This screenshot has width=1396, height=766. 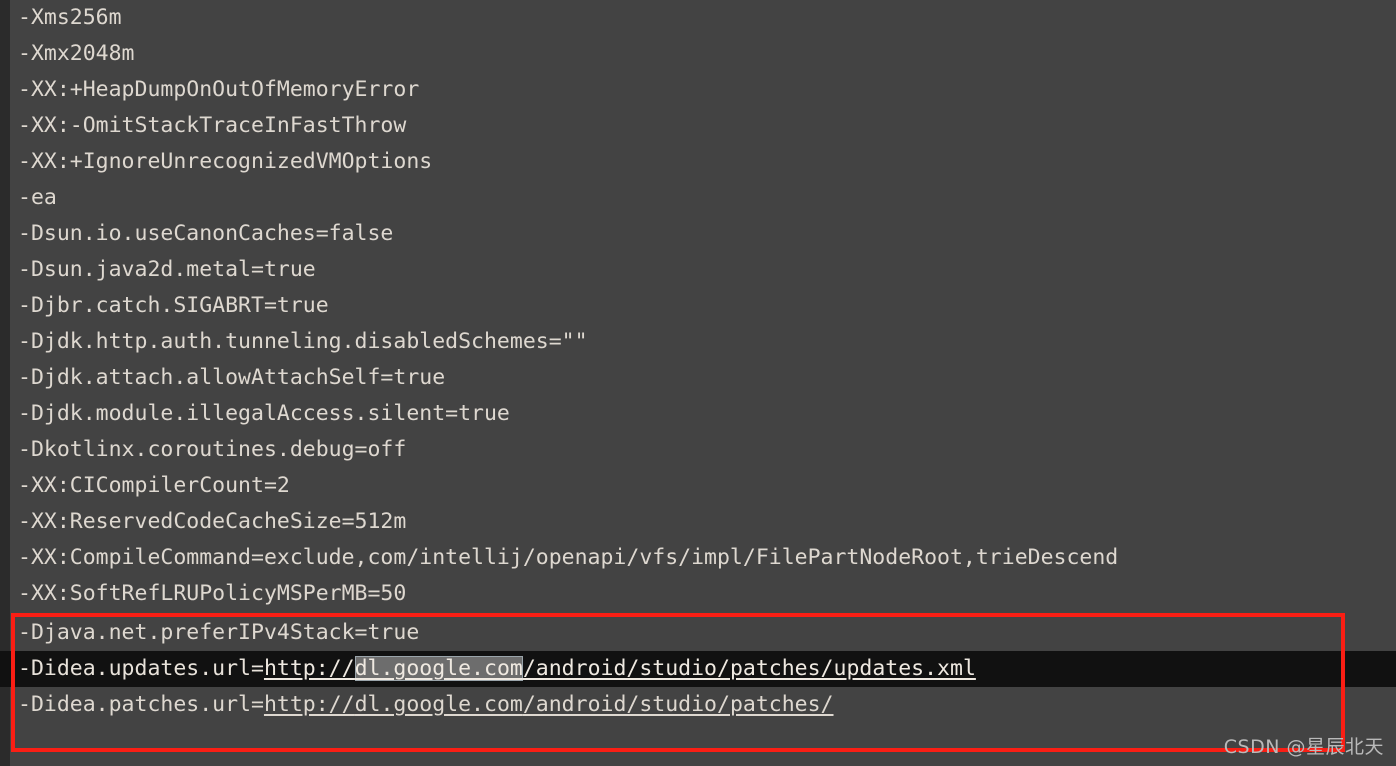 What do you see at coordinates (698, 126) in the screenshot?
I see `option-line: -XX:-OmitStackTraceInFastThrow` at bounding box center [698, 126].